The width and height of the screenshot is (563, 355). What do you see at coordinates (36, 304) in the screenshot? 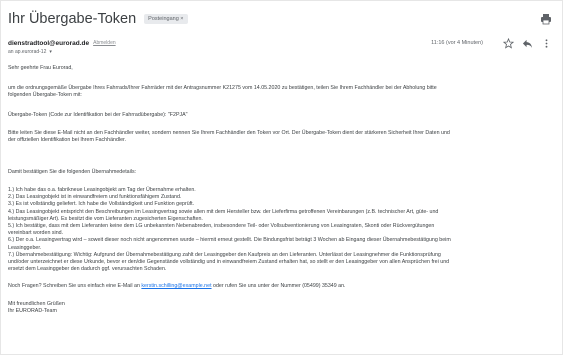
I see `closing-line: Mit freundlichen Grüßen` at bounding box center [36, 304].